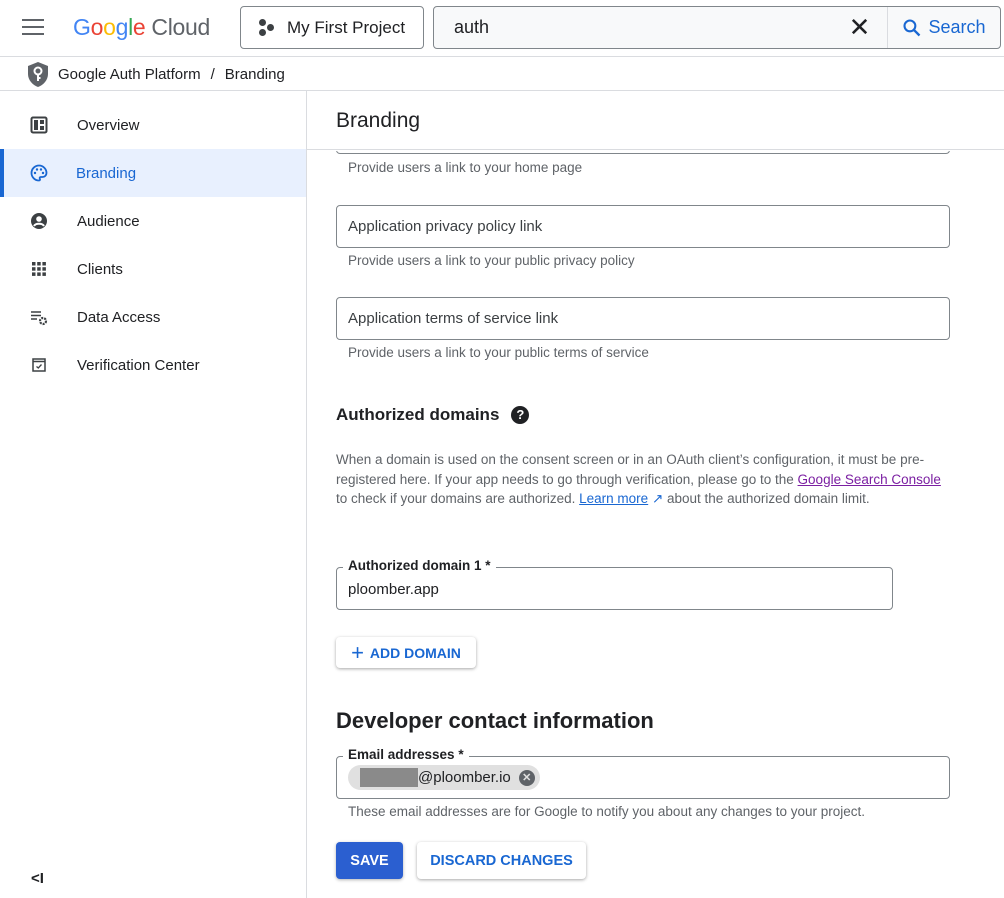 The height and width of the screenshot is (898, 1004). I want to click on sidebar-item-data-access: Data Access, so click(153, 317).